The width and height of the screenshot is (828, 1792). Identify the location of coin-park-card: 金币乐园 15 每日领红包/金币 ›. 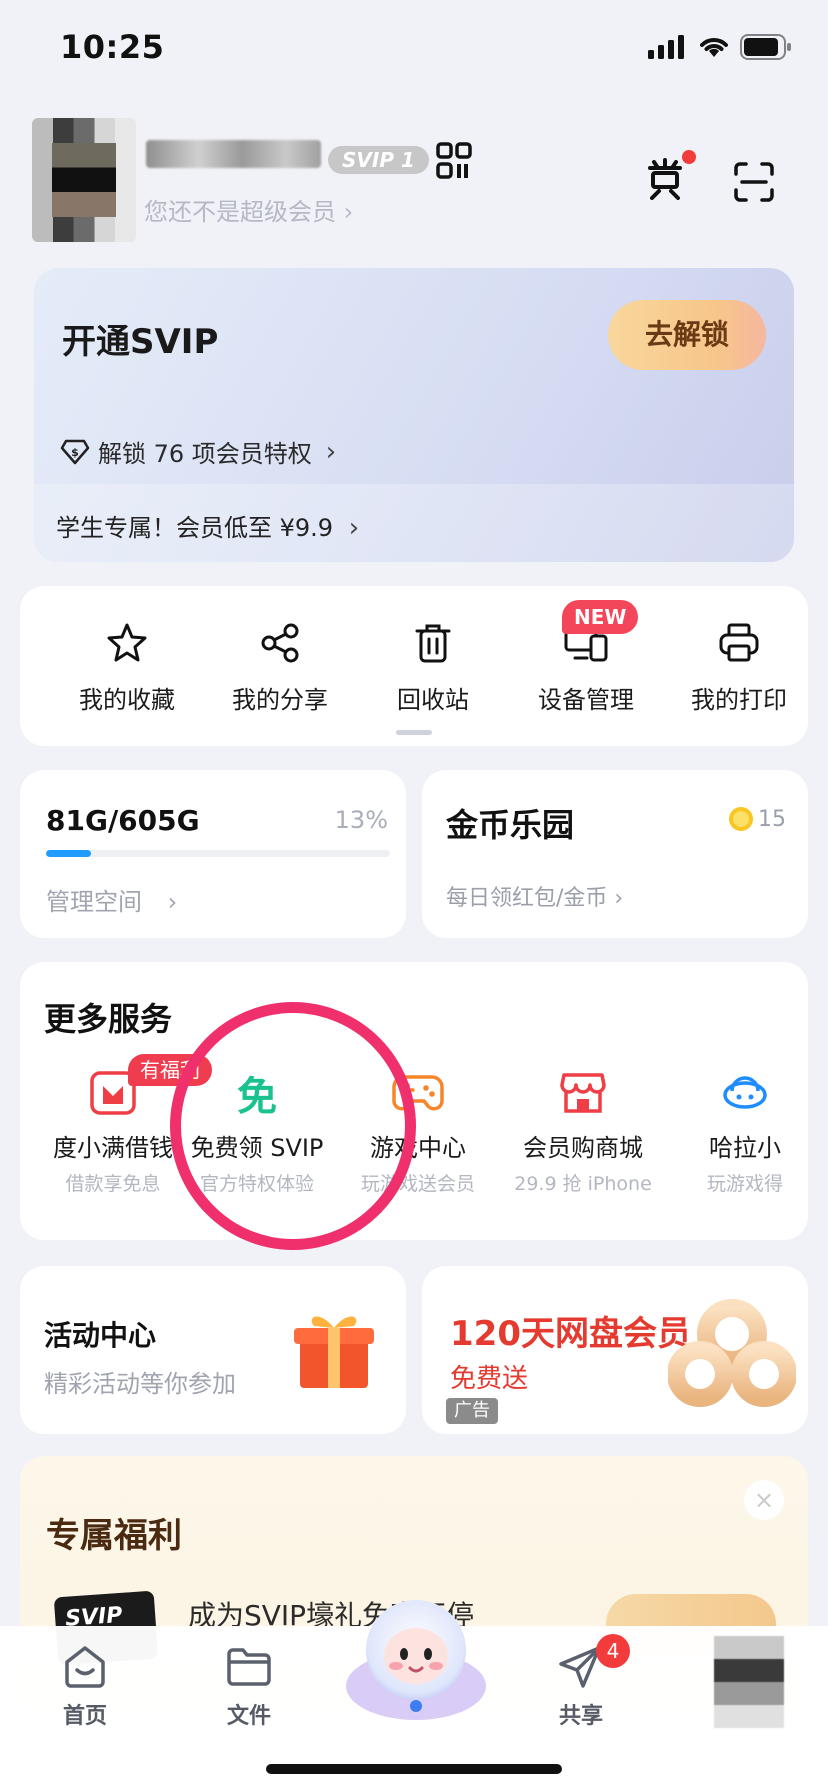
(615, 854).